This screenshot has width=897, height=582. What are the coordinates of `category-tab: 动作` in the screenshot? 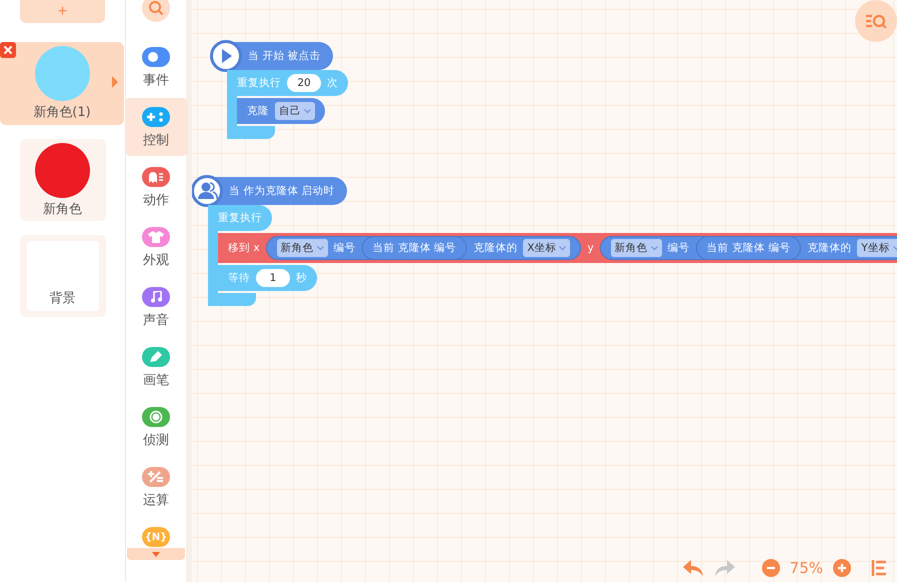 It's located at (156, 187).